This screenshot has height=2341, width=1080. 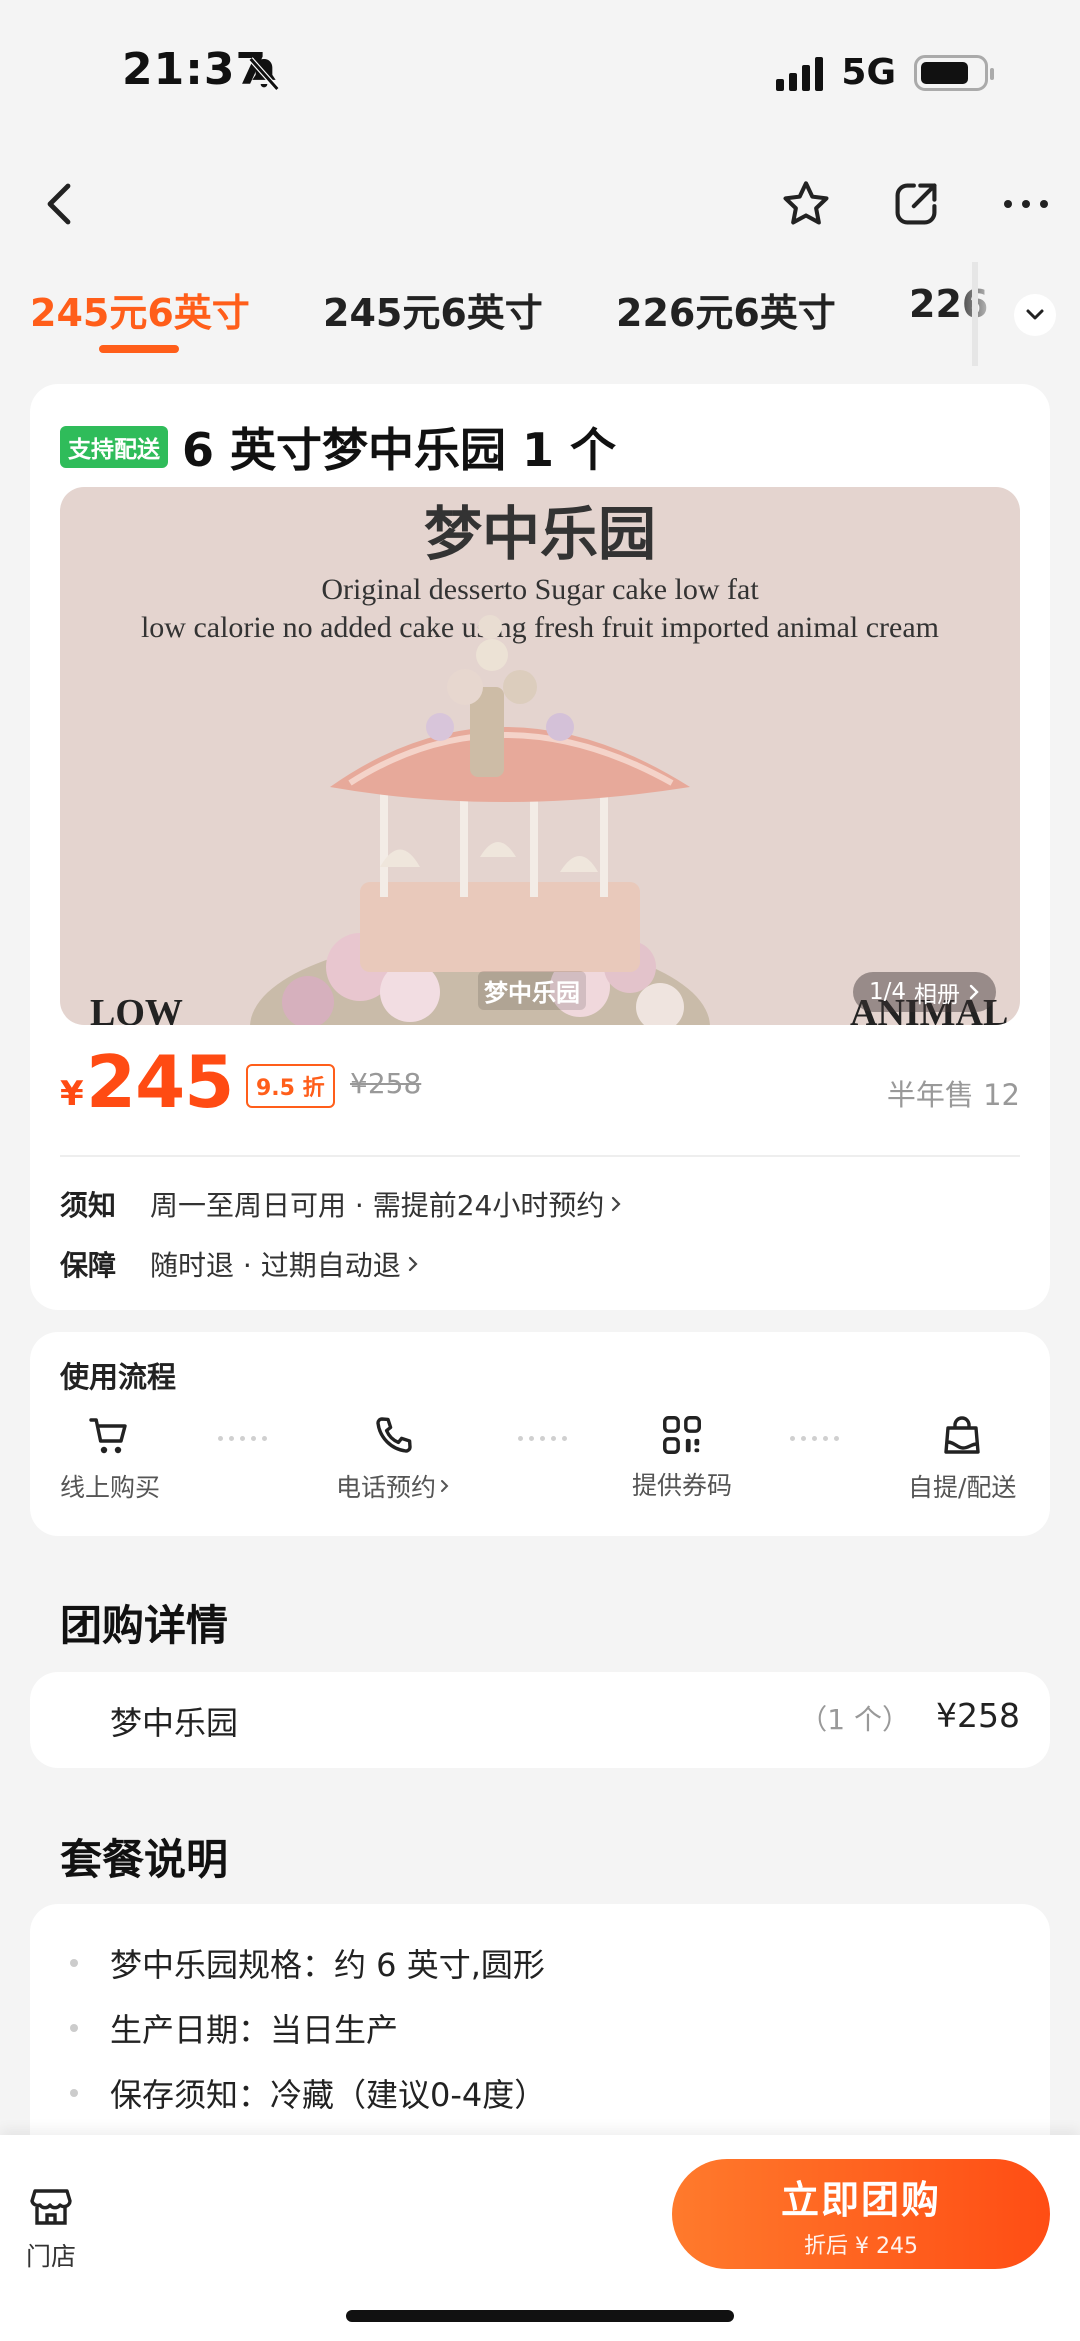 I want to click on chevron-down-icon, so click(x=1035, y=314).